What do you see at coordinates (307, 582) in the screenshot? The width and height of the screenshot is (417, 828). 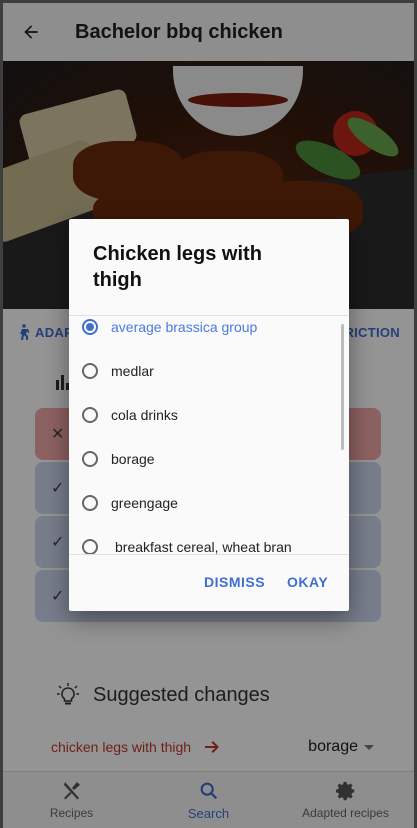 I see `okay-button: OKAY` at bounding box center [307, 582].